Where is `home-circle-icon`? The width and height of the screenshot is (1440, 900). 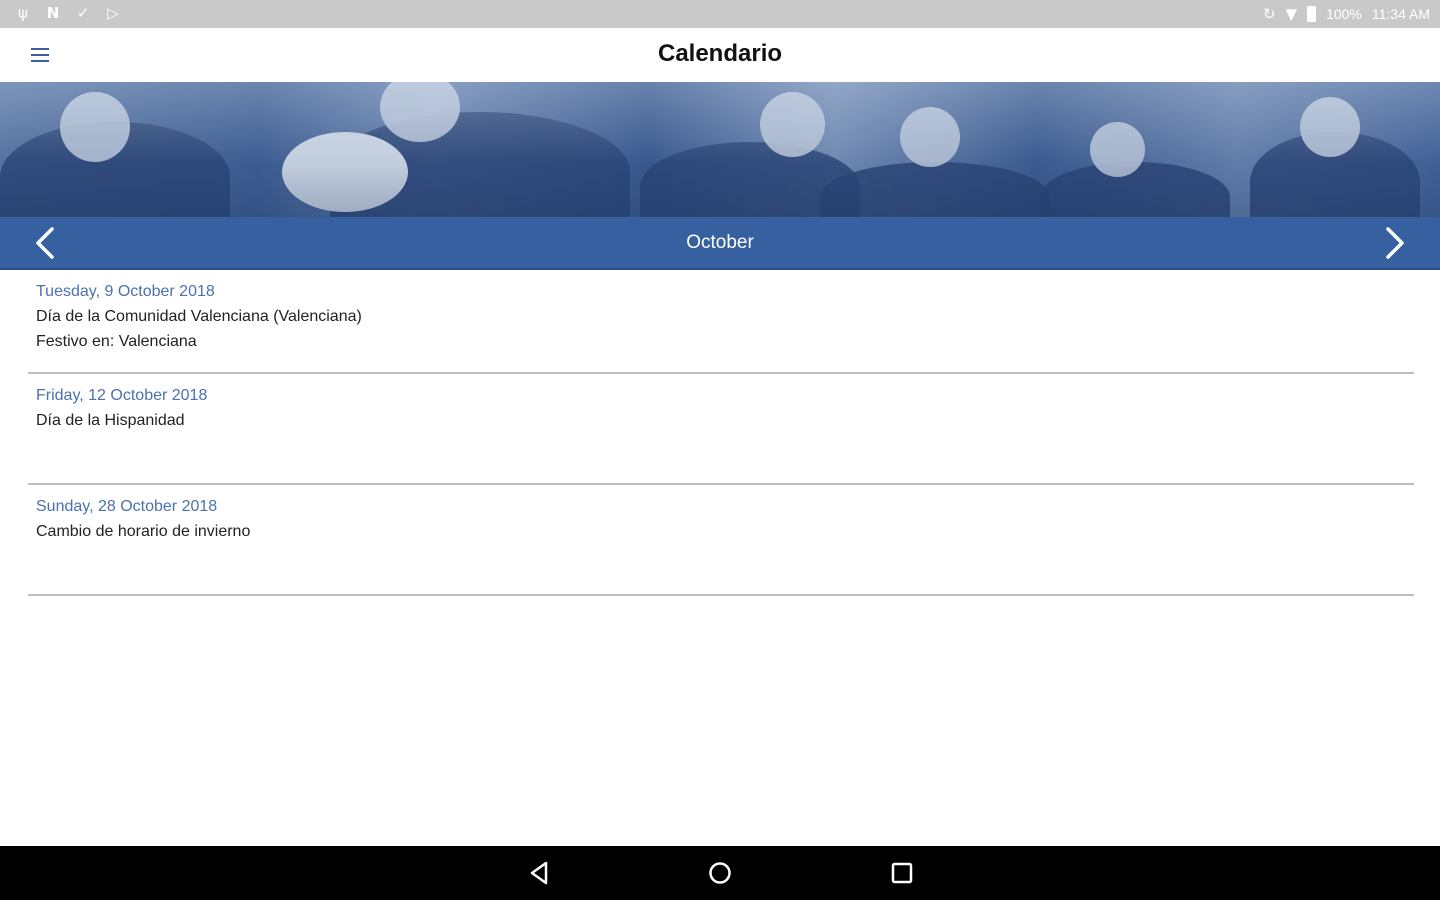
home-circle-icon is located at coordinates (720, 873).